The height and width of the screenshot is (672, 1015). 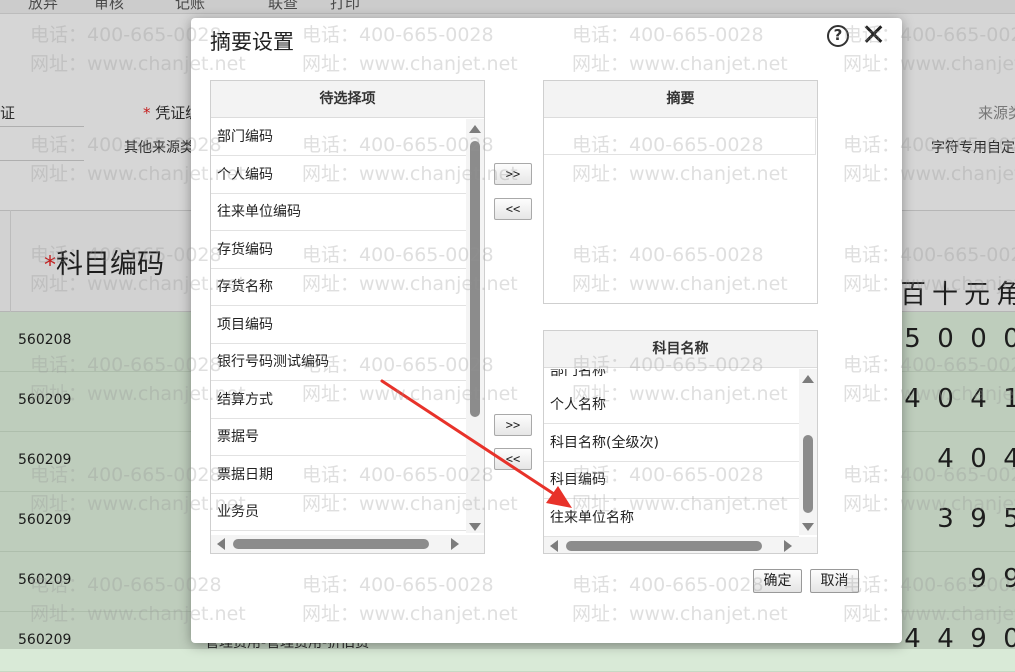 I want to click on candidates-vscrollbar, so click(x=475, y=326).